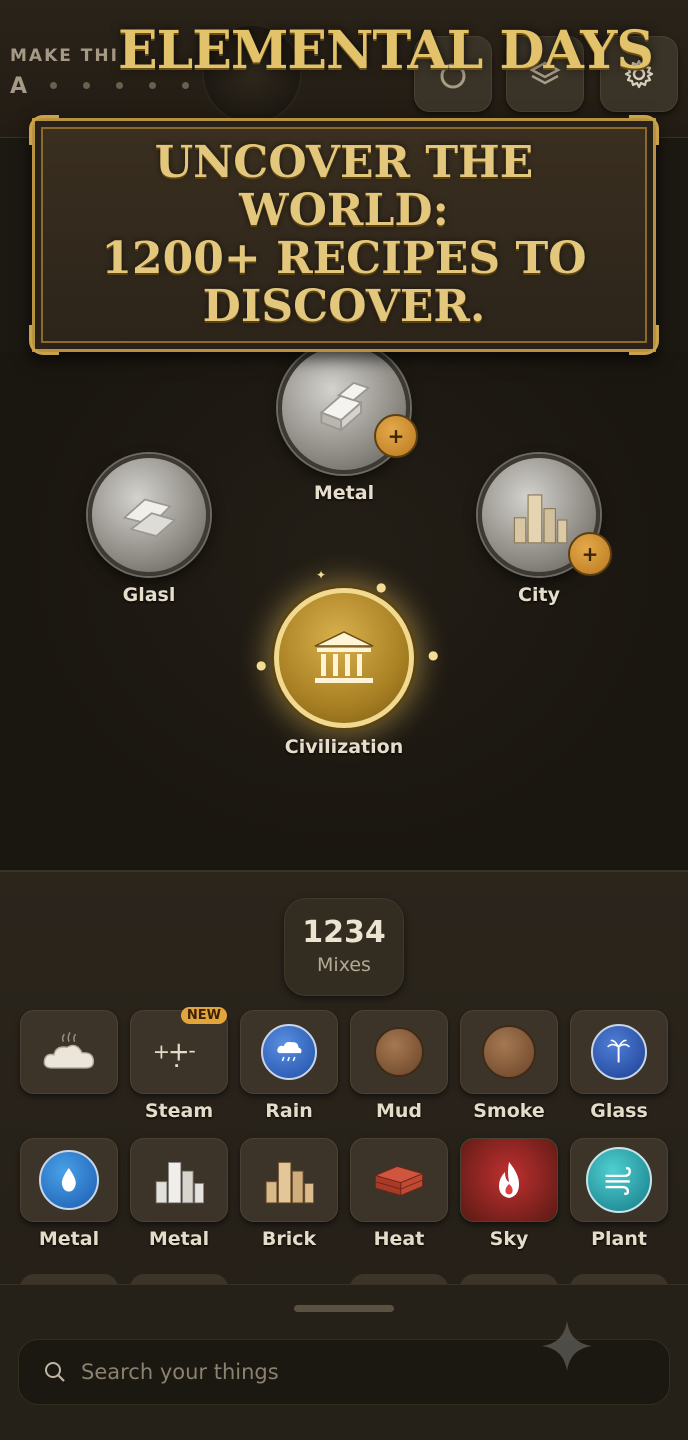 The image size is (688, 1440). What do you see at coordinates (344, 747) in the screenshot?
I see `board-node-label: Civilization` at bounding box center [344, 747].